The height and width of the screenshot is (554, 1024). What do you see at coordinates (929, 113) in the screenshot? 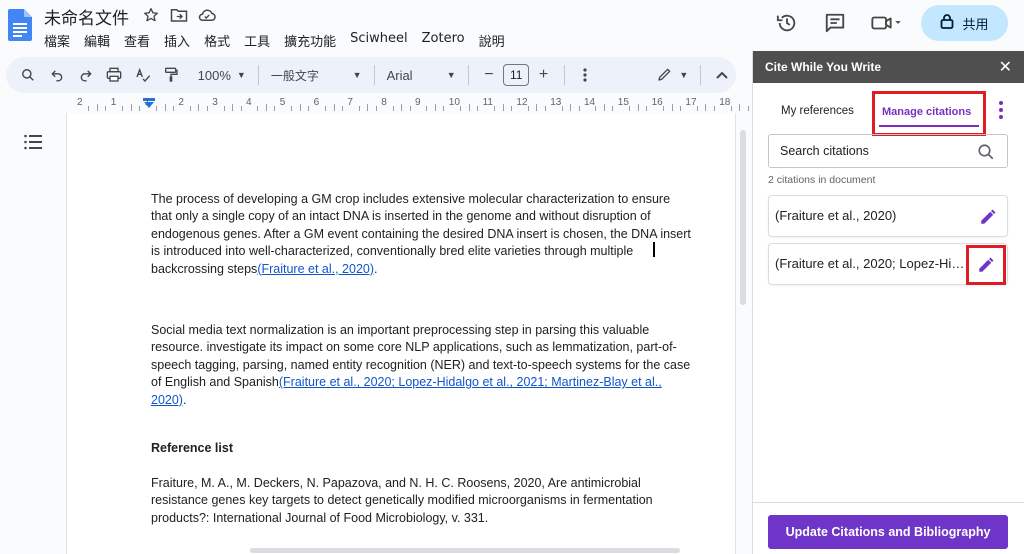
I see `tab-manage-citations: Manage citations` at bounding box center [929, 113].